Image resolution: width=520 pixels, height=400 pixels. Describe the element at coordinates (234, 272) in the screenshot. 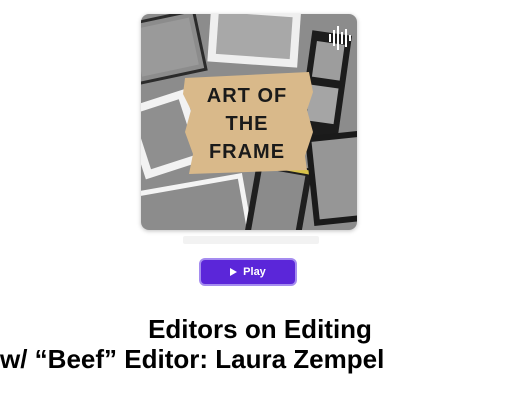

I see `play-icon` at that location.